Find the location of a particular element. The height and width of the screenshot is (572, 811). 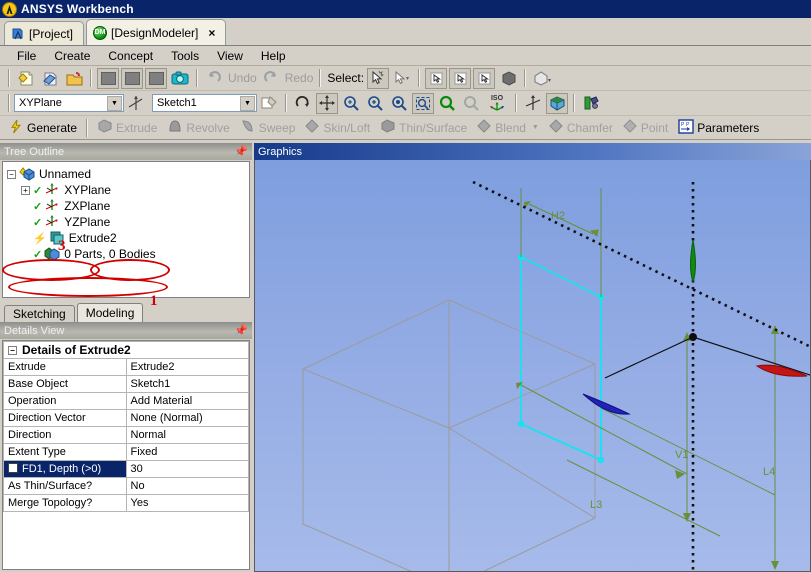

new-file-icon is located at coordinates (26, 78).